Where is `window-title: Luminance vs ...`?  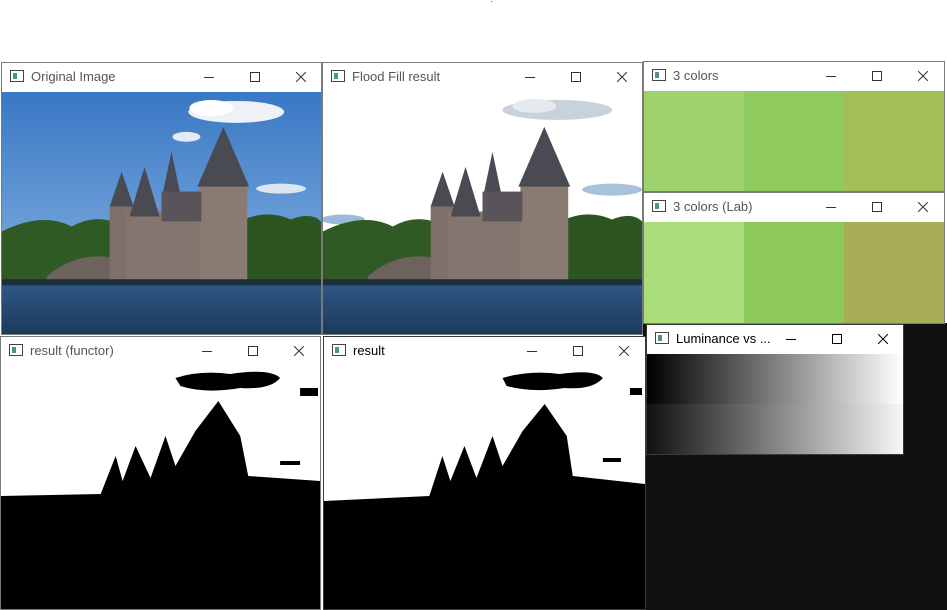 window-title: Luminance vs ... is located at coordinates (723, 338).